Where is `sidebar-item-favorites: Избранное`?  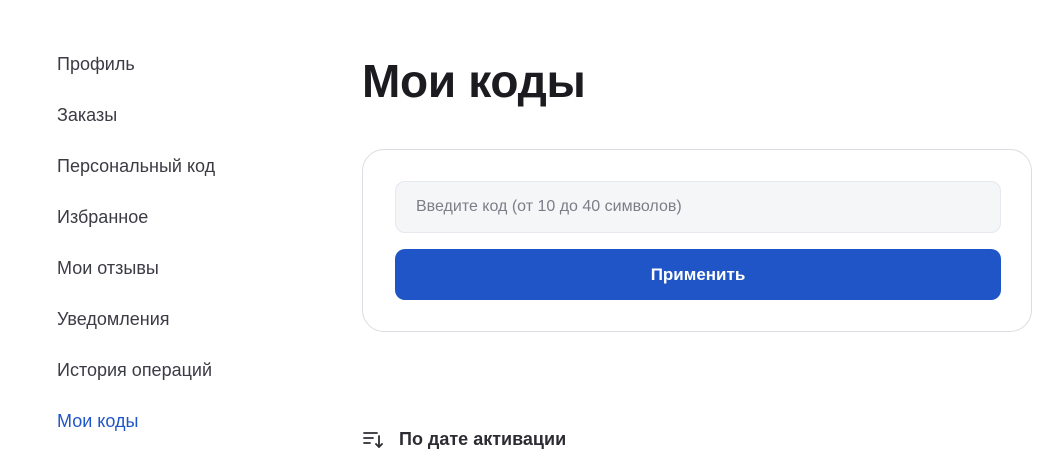
sidebar-item-favorites: Избранное is located at coordinates (177, 229).